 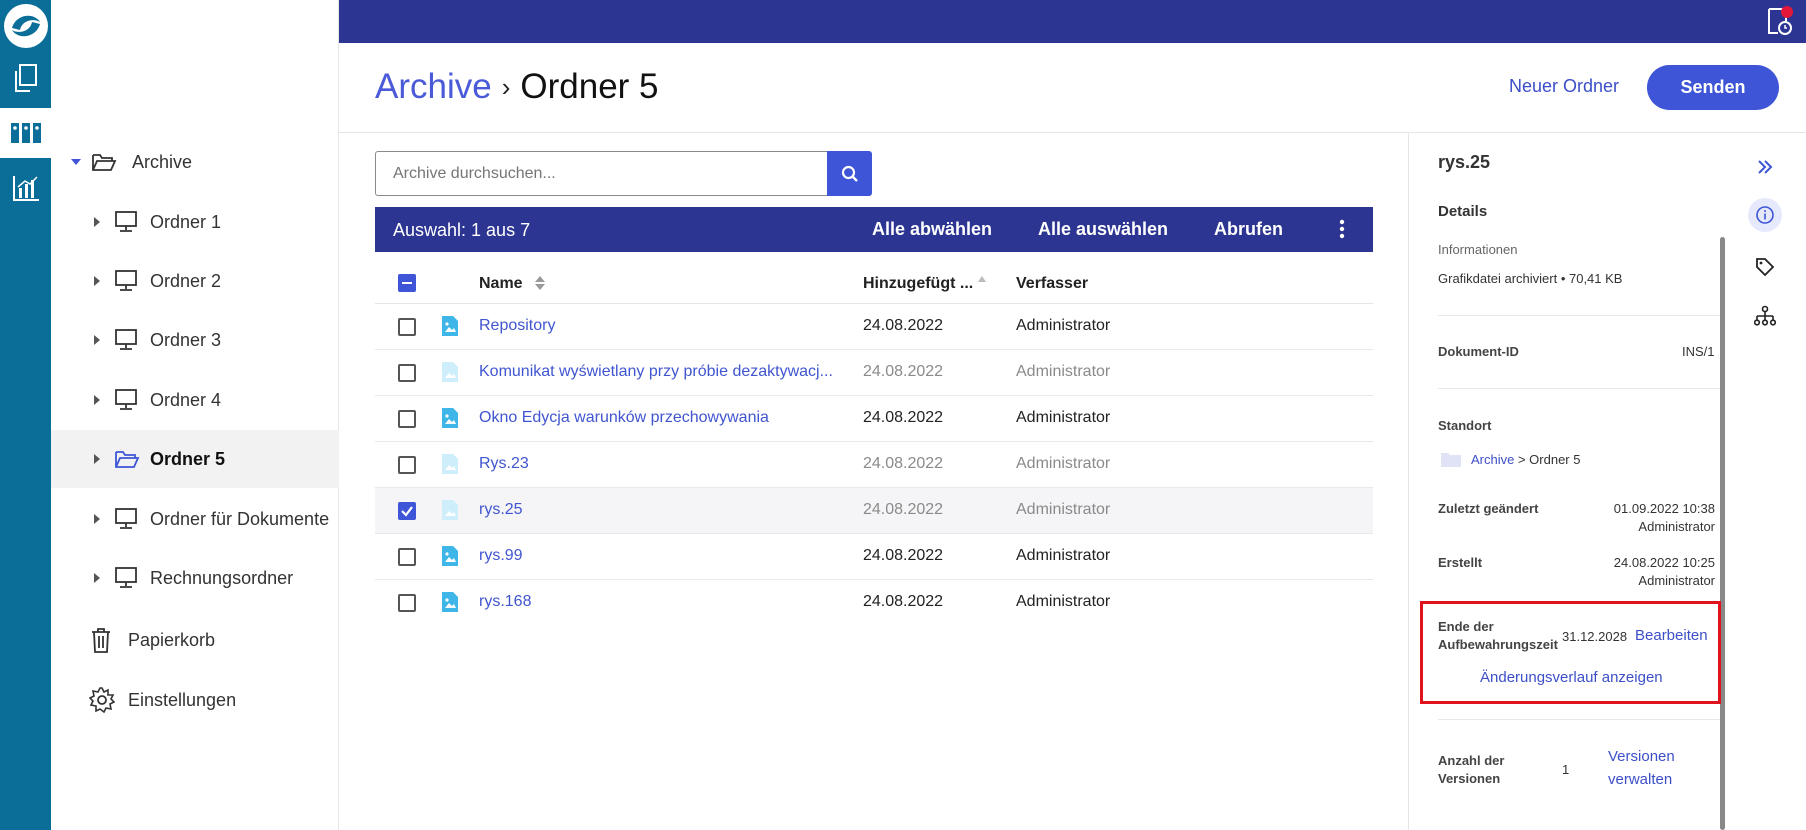 What do you see at coordinates (1342, 229) in the screenshot?
I see `more-vertical-icon` at bounding box center [1342, 229].